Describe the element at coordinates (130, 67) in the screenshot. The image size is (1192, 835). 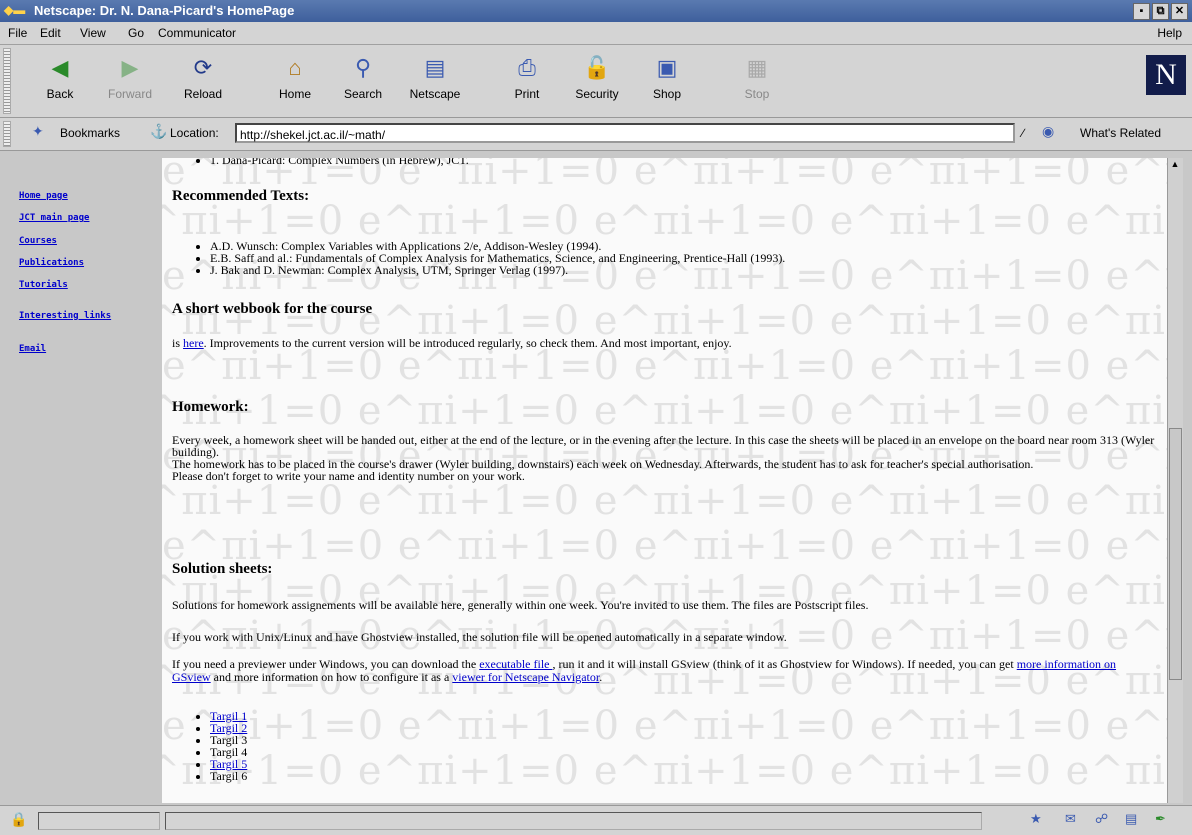
I see `forward-icon: ▶` at that location.